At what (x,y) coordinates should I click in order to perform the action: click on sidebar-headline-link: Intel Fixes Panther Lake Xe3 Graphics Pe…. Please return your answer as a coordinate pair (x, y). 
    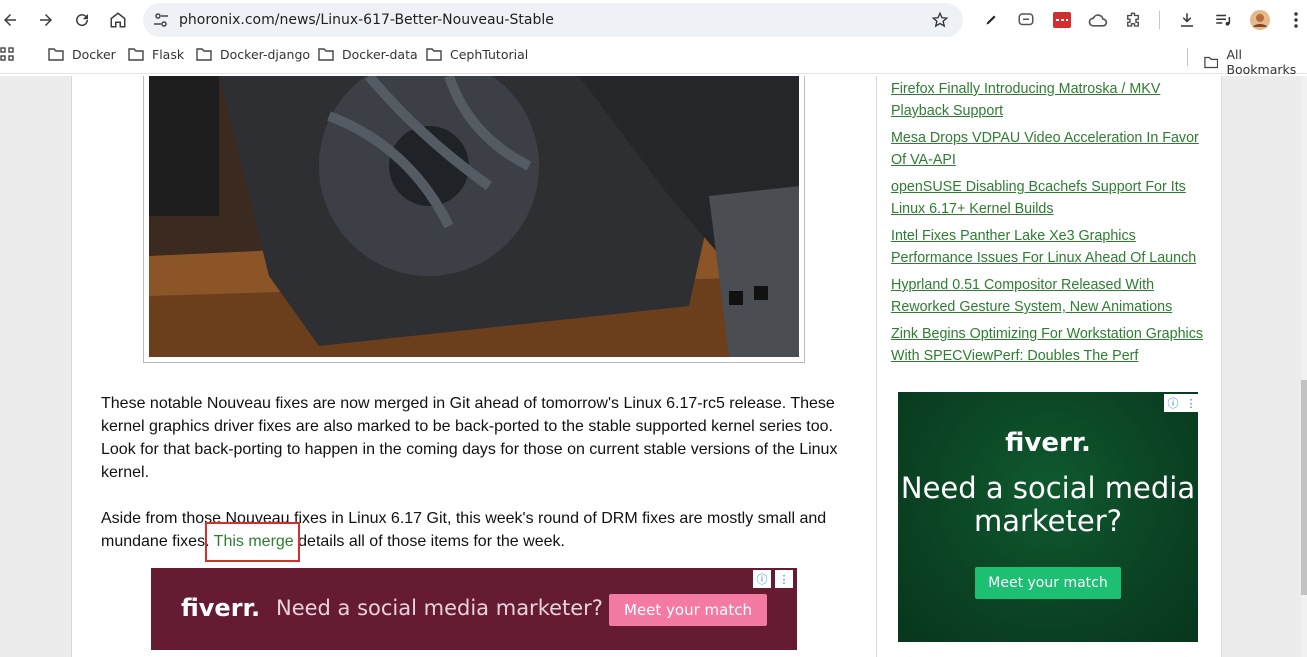
    Looking at the image, I should click on (1051, 247).